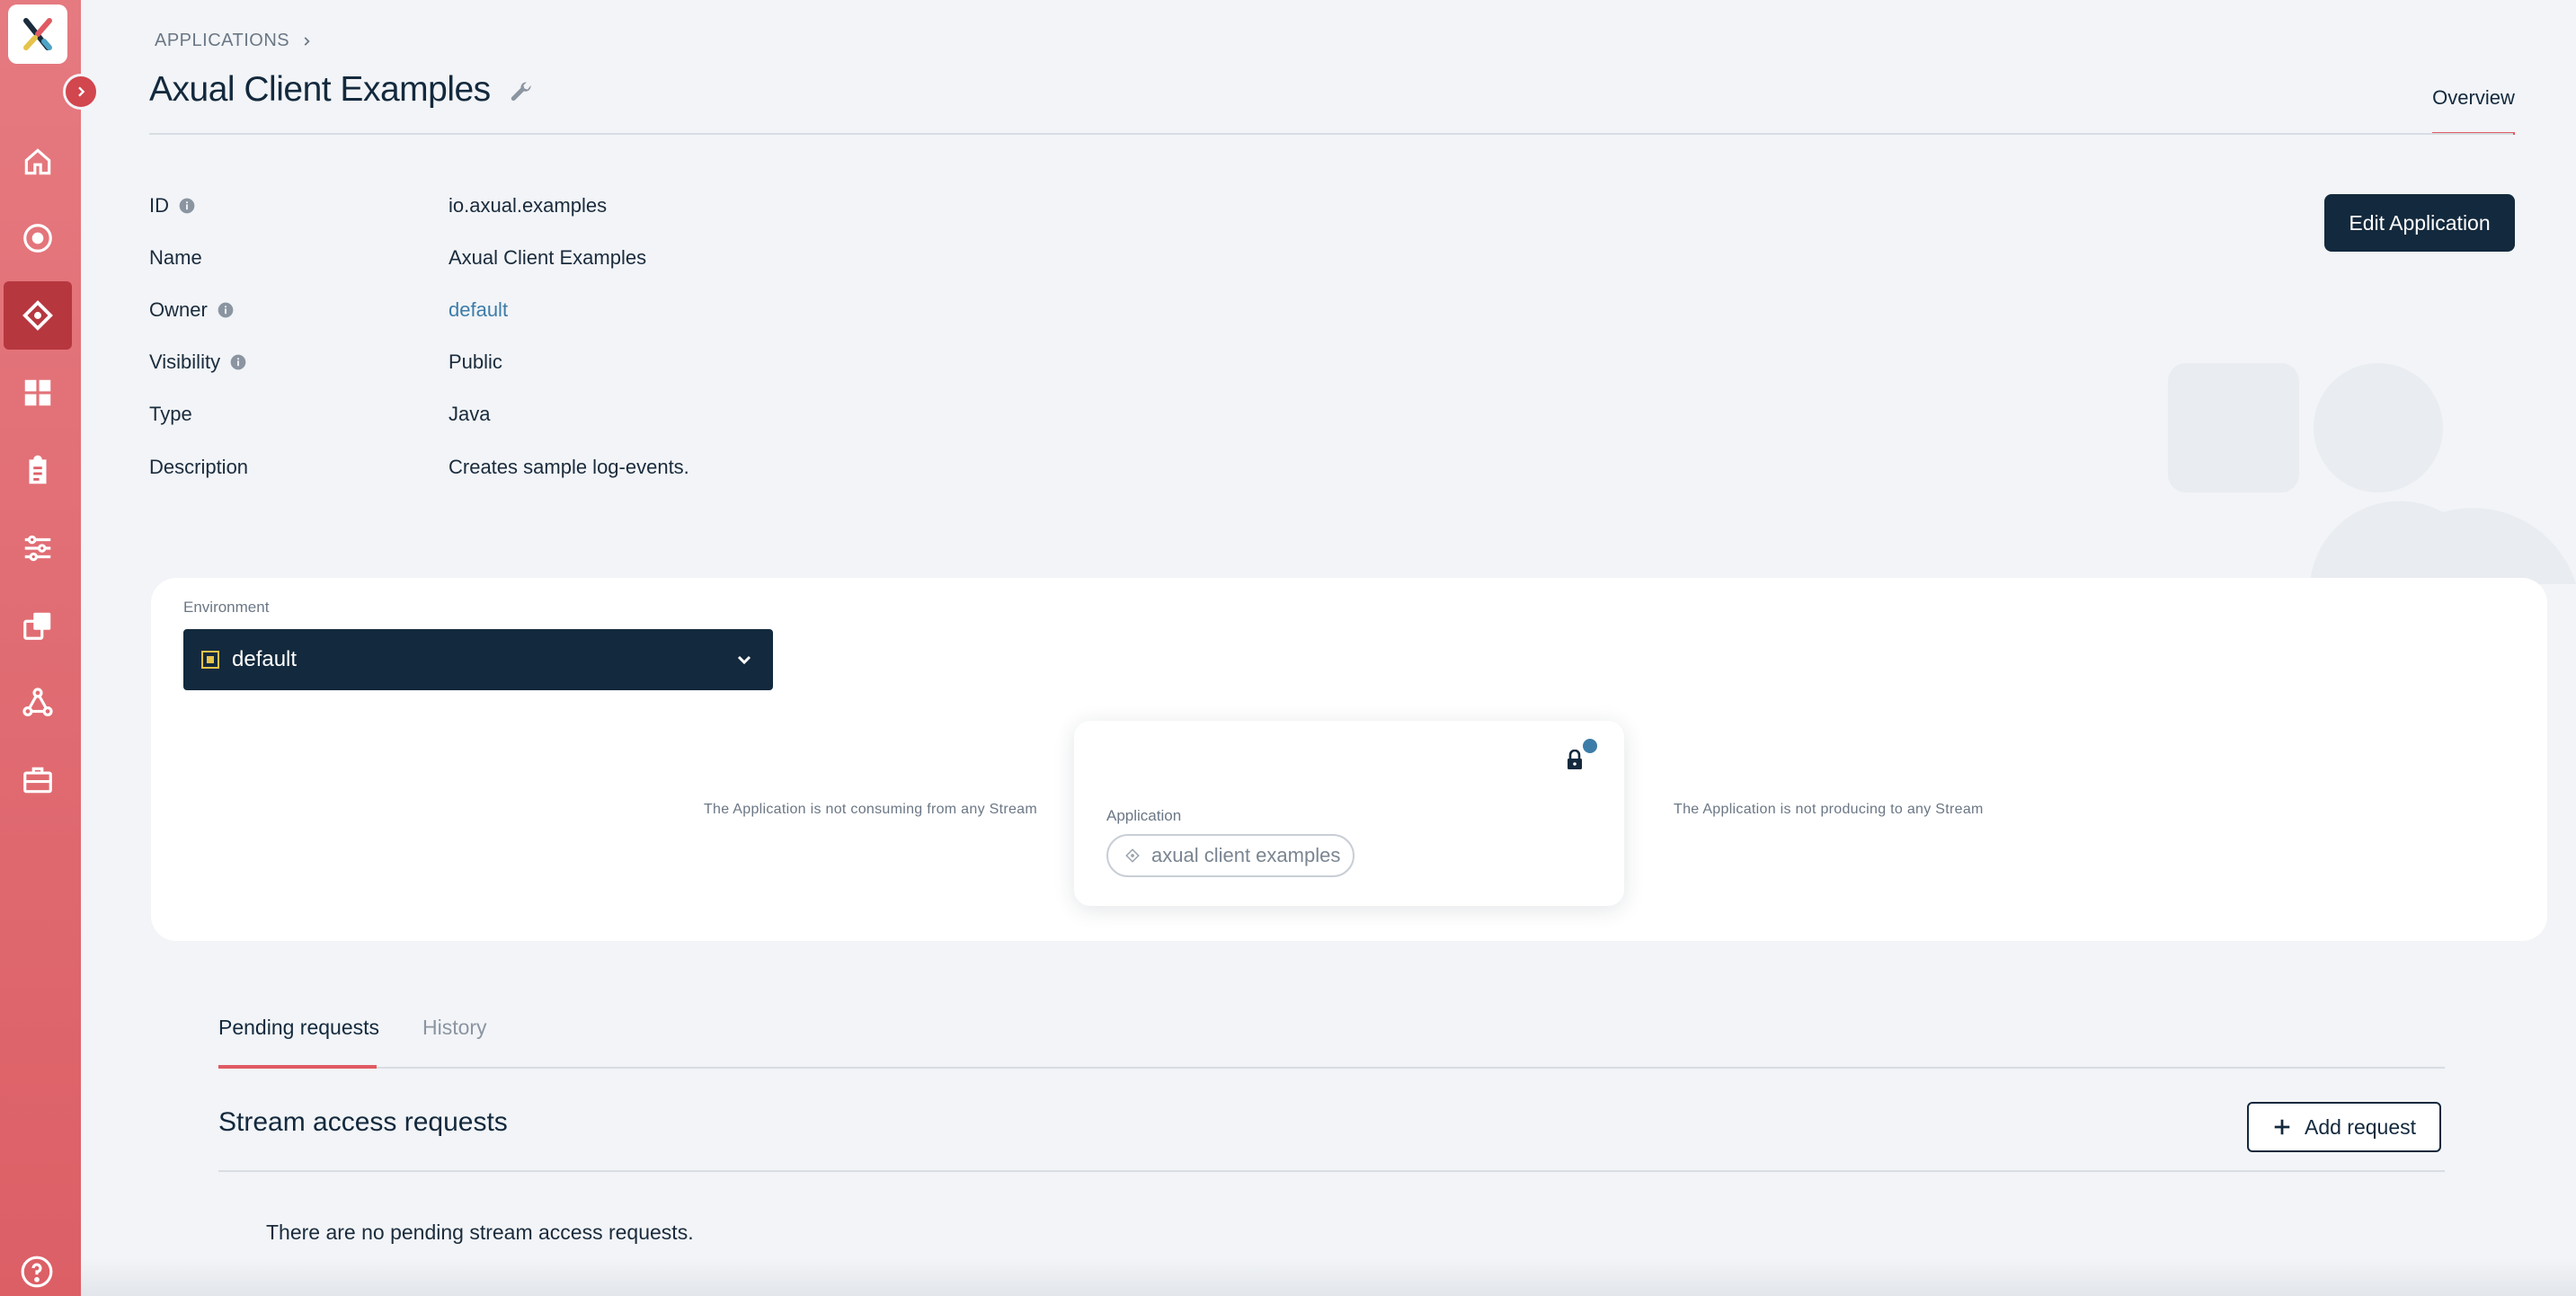 This screenshot has width=2576, height=1296. I want to click on help-icon, so click(37, 1272).